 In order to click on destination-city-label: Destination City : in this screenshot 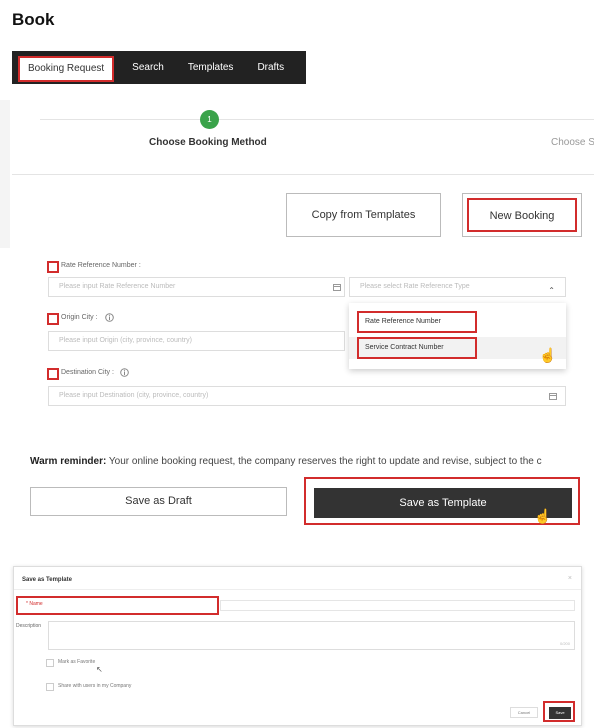, I will do `click(87, 372)`.